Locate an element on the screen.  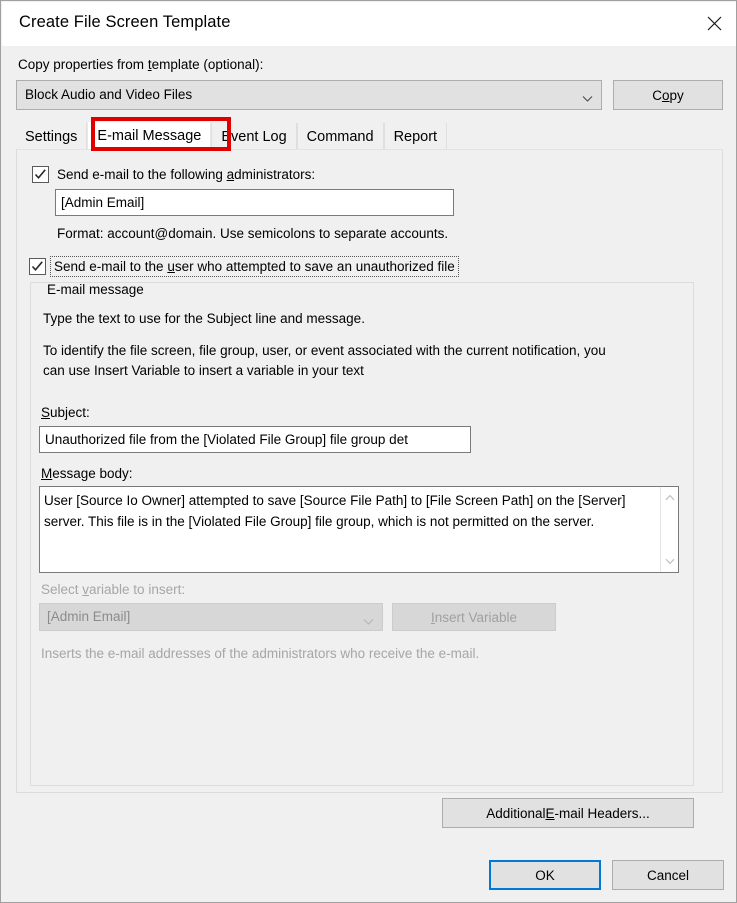
tab-event-log: Event Log is located at coordinates (254, 136).